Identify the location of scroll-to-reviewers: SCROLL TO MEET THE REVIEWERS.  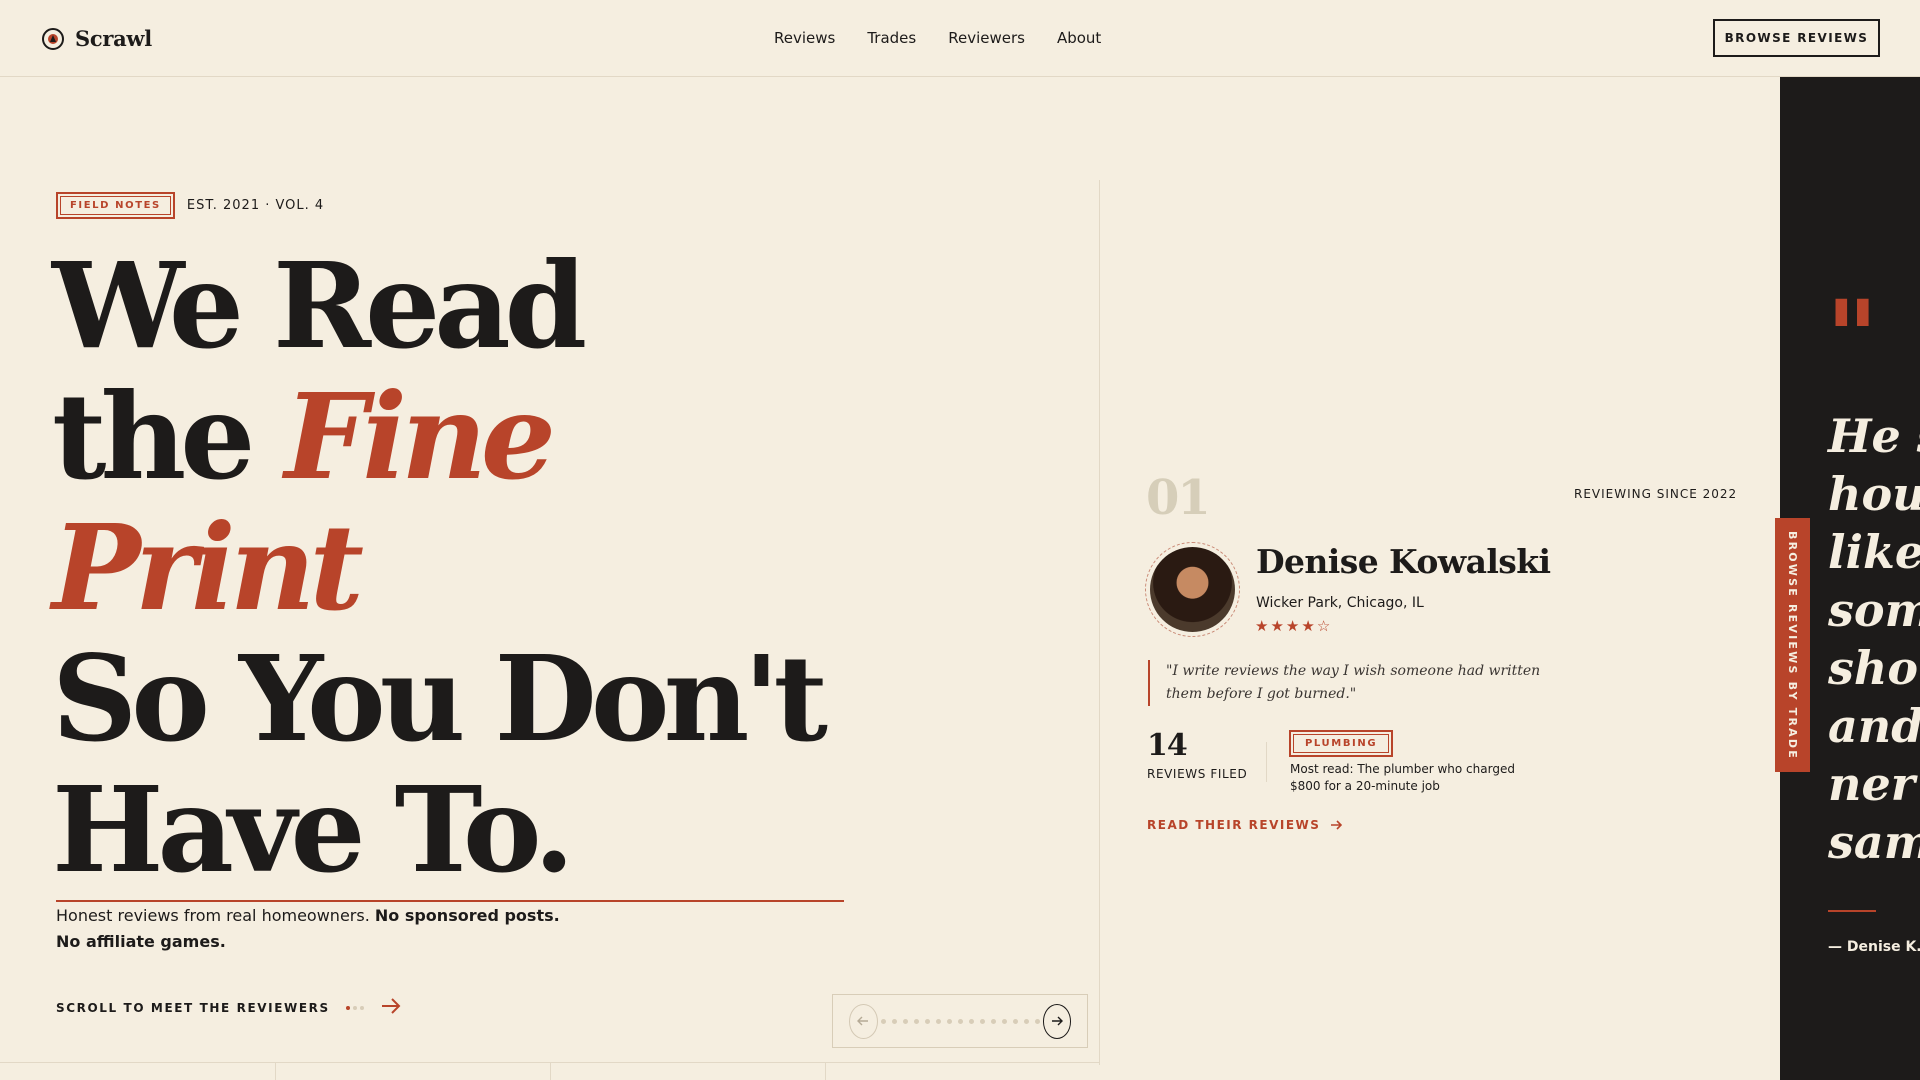
(228, 1008).